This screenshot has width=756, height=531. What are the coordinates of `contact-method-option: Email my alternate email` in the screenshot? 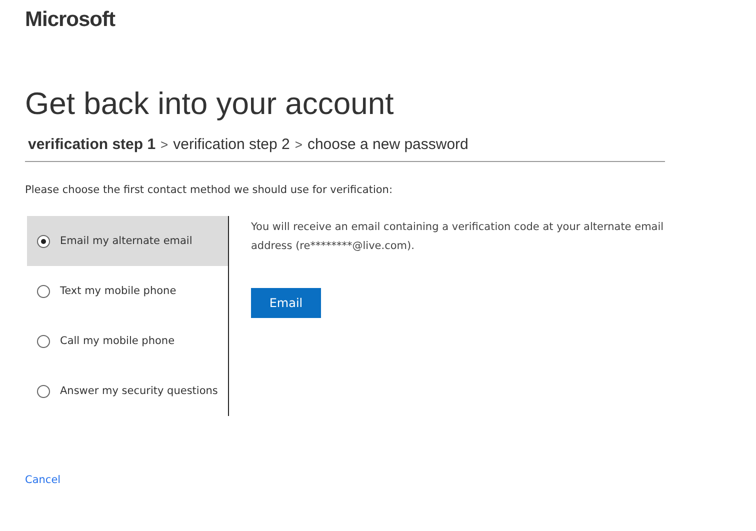 It's located at (127, 241).